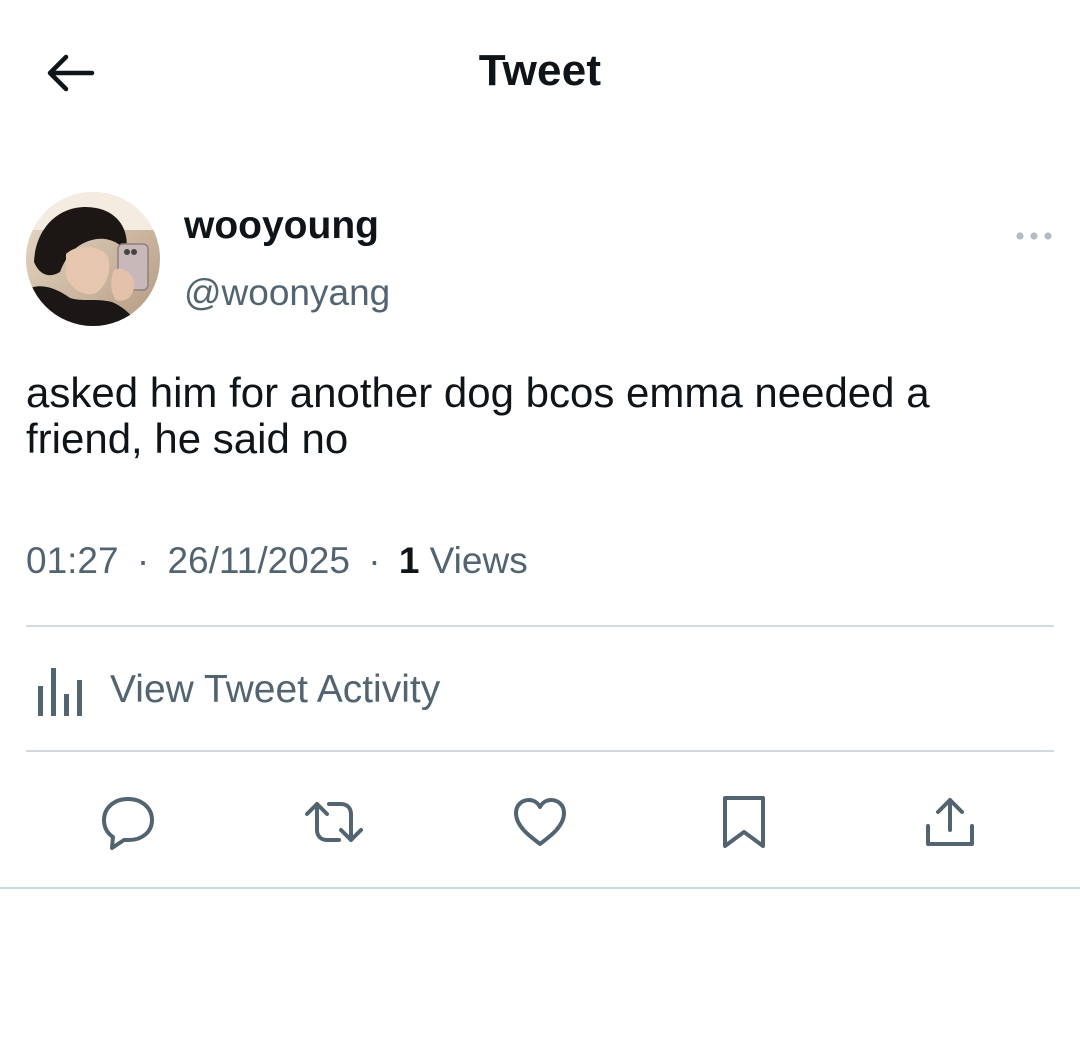  I want to click on like-button, so click(540, 822).